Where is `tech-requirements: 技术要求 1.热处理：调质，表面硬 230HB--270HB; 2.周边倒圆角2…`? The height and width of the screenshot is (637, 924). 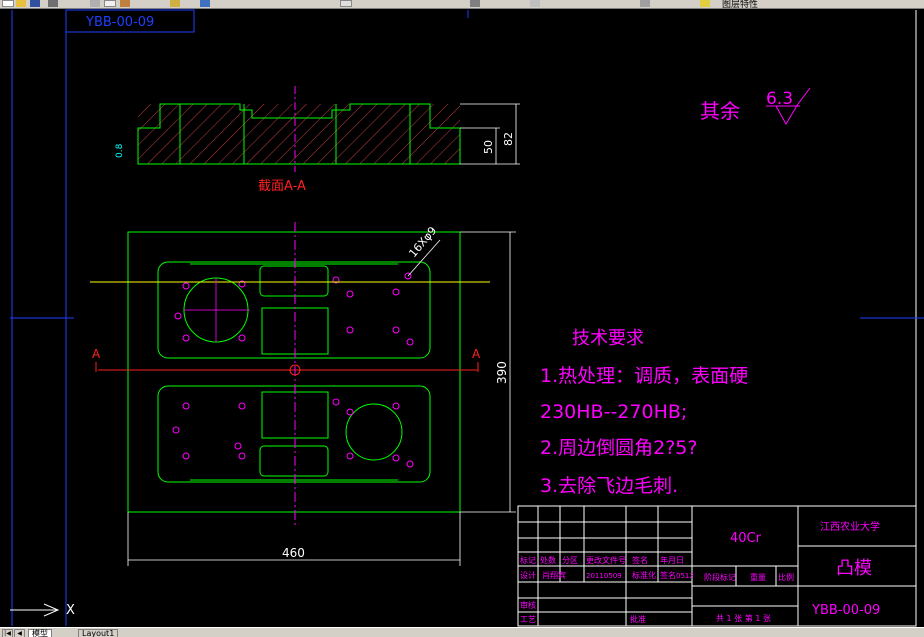
tech-requirements: 技术要求 1.热处理：调质，表面硬 230HB--270HB; 2.周边倒圆角2… is located at coordinates (644, 412).